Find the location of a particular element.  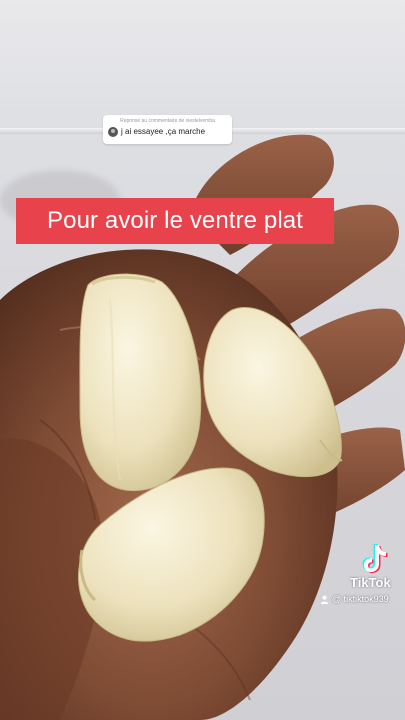

tiktok-wordmark: TikTok is located at coordinates (370, 582).